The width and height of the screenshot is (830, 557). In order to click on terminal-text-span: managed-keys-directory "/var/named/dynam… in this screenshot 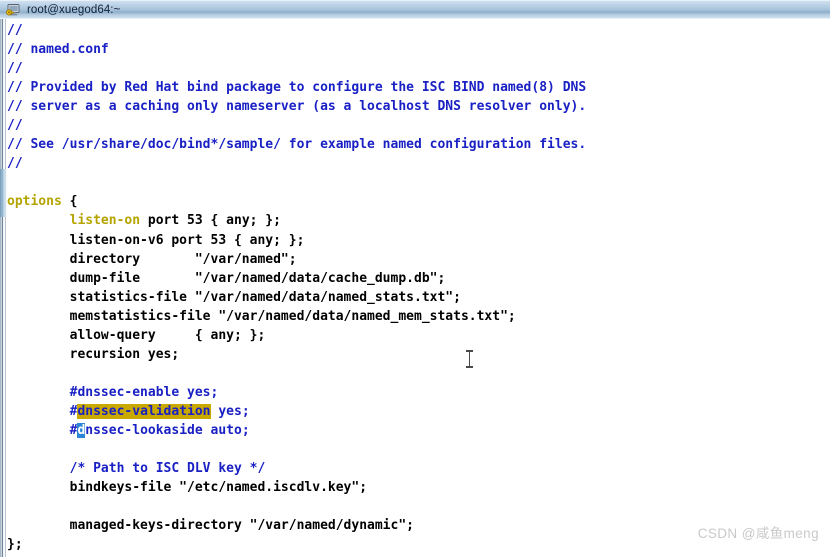, I will do `click(210, 526)`.